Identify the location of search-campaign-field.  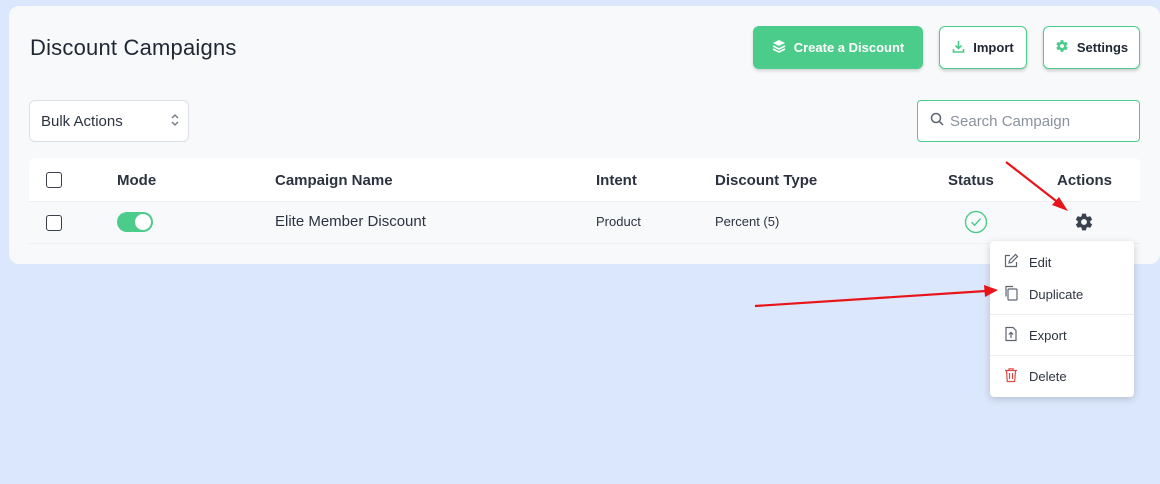
(1028, 121).